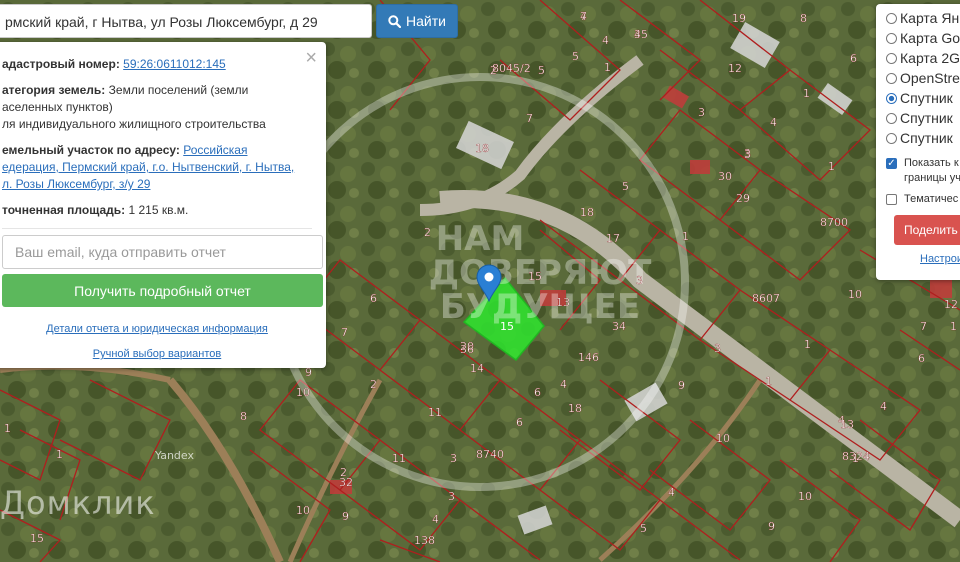 This screenshot has width=960, height=562. What do you see at coordinates (834, 222) in the screenshot?
I see `parcel-number-label: 8700` at bounding box center [834, 222].